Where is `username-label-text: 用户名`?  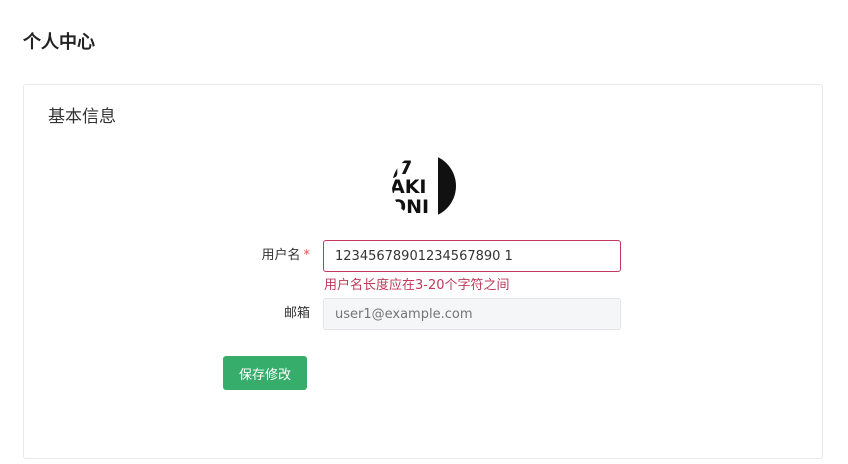 username-label-text: 用户名 is located at coordinates (281, 255).